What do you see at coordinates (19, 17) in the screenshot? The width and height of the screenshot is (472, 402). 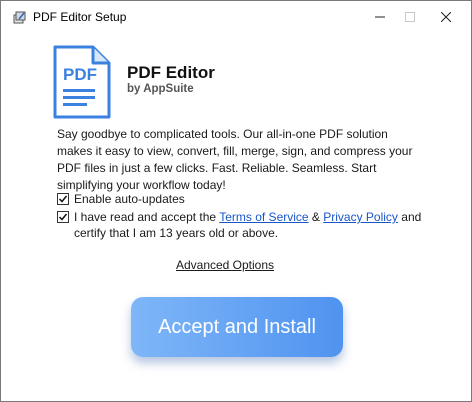 I see `installer-icon` at bounding box center [19, 17].